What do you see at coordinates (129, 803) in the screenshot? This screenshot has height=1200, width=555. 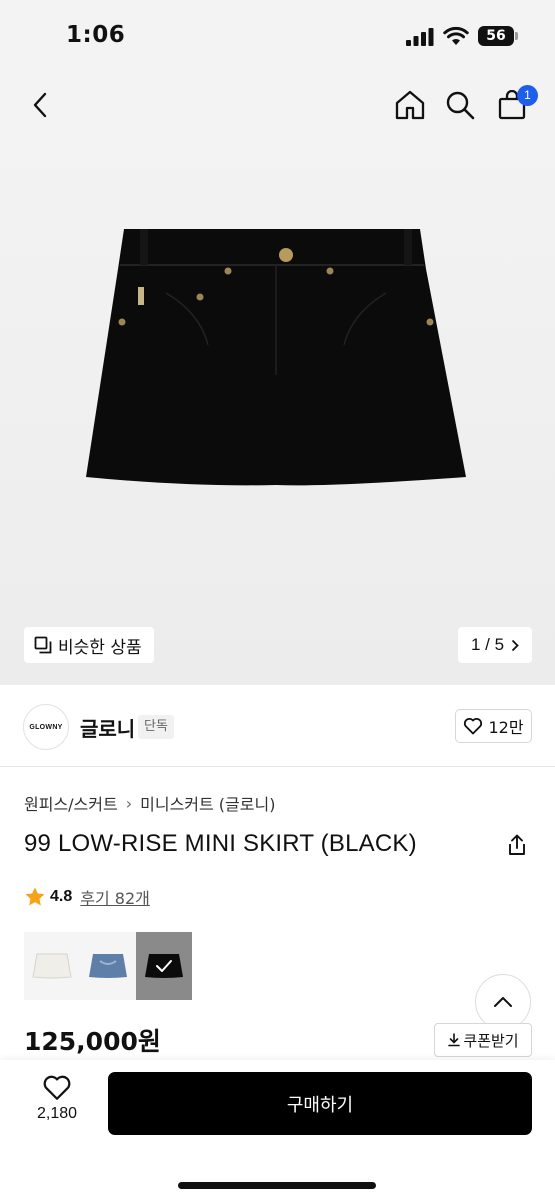 I see `chevron-right-icon: ›` at bounding box center [129, 803].